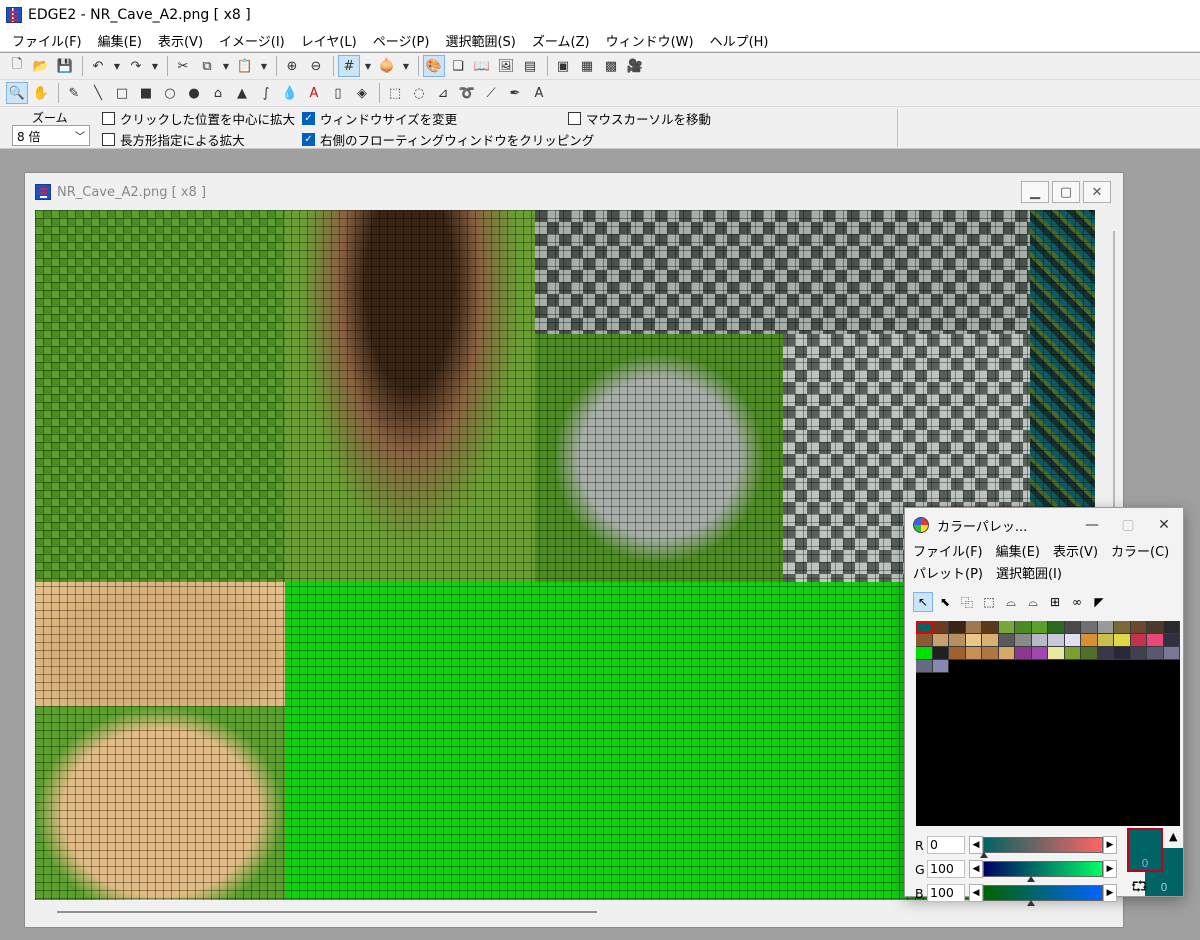 The width and height of the screenshot is (1200, 940). I want to click on sync-icon: ∞, so click(1077, 602).